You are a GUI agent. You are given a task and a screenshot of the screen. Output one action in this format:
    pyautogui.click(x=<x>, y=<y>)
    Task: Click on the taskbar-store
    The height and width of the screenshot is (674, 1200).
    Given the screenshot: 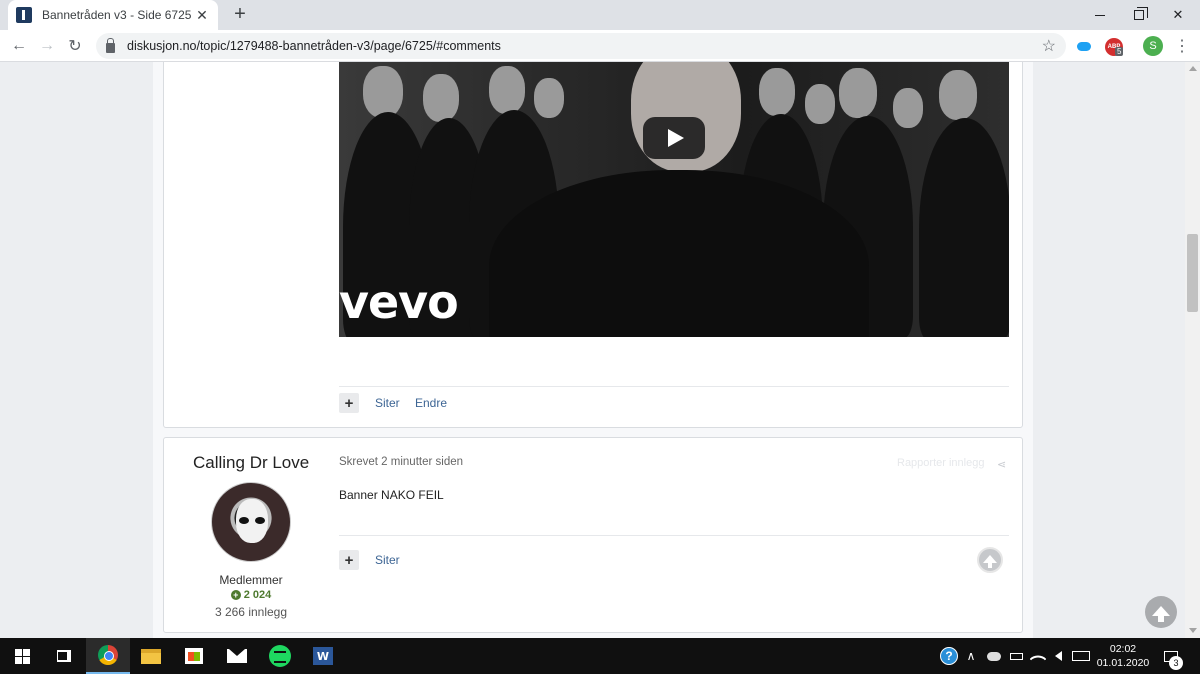 What is the action you would take?
    pyautogui.click(x=194, y=656)
    